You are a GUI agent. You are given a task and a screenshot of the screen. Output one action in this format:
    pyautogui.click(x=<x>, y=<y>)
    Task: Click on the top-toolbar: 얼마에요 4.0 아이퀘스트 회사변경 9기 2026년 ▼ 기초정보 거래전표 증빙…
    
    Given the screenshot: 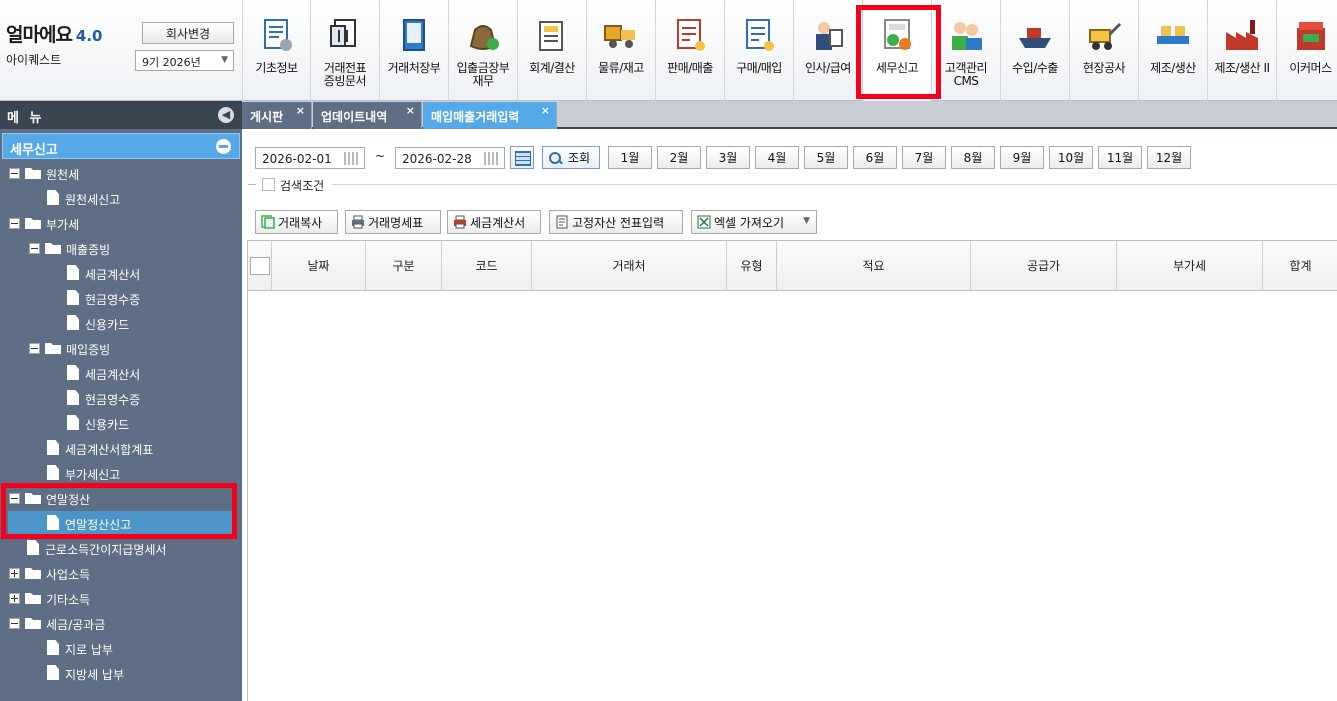 What is the action you would take?
    pyautogui.click(x=668, y=50)
    